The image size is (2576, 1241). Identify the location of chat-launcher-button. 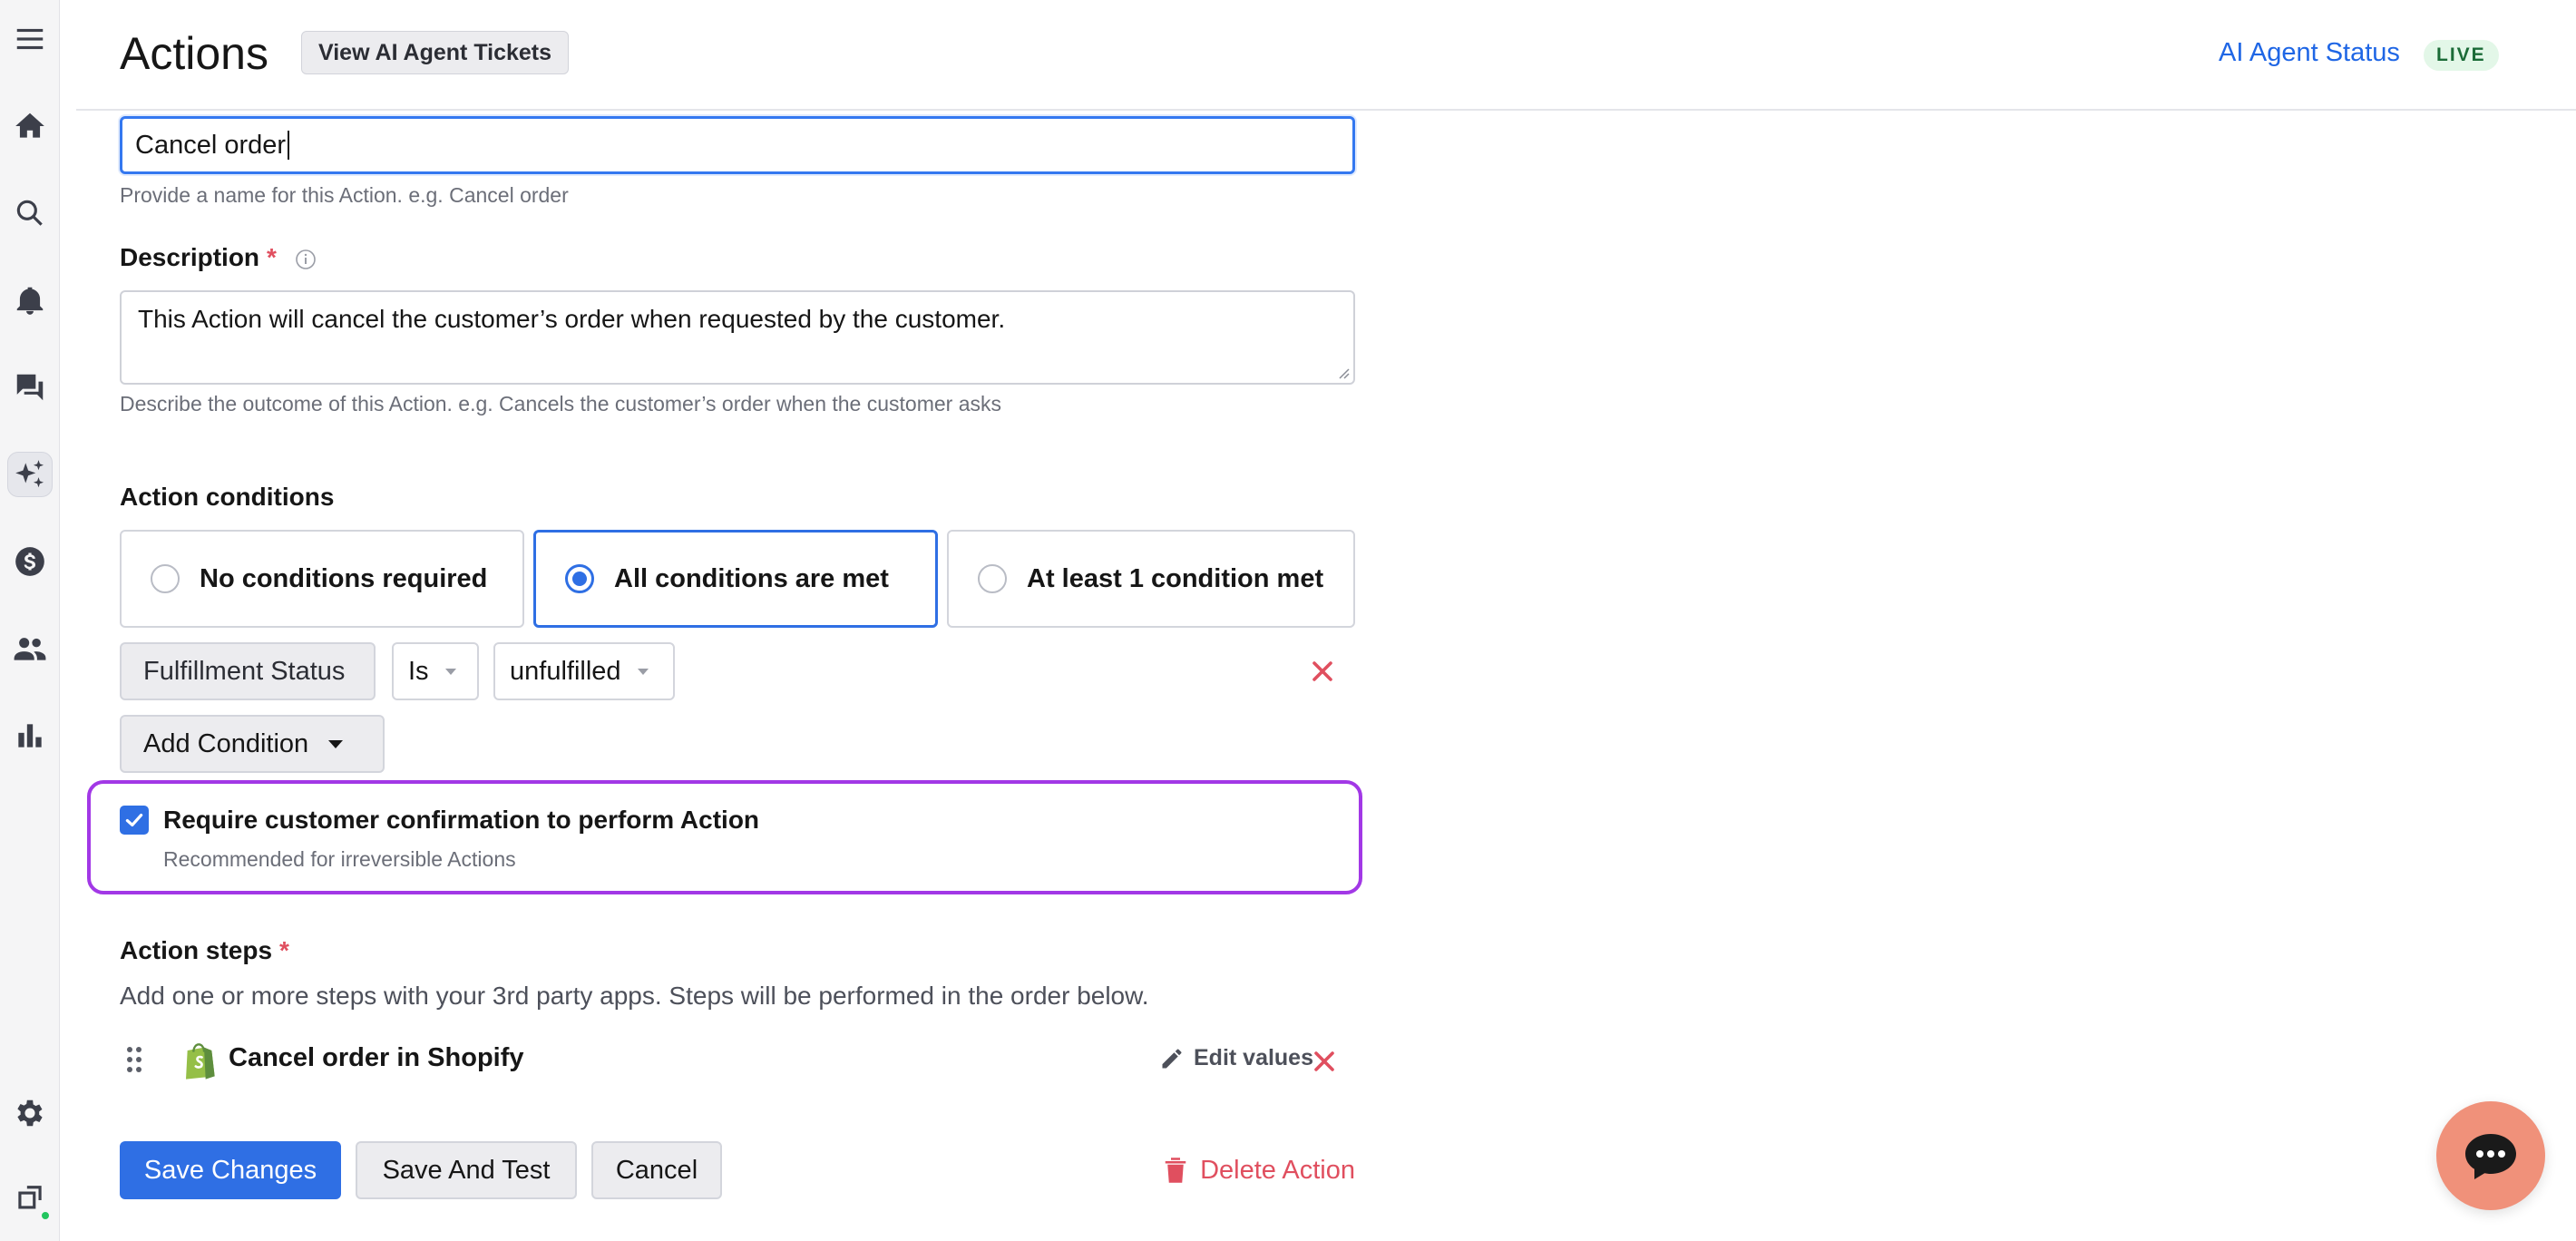
(2490, 1155).